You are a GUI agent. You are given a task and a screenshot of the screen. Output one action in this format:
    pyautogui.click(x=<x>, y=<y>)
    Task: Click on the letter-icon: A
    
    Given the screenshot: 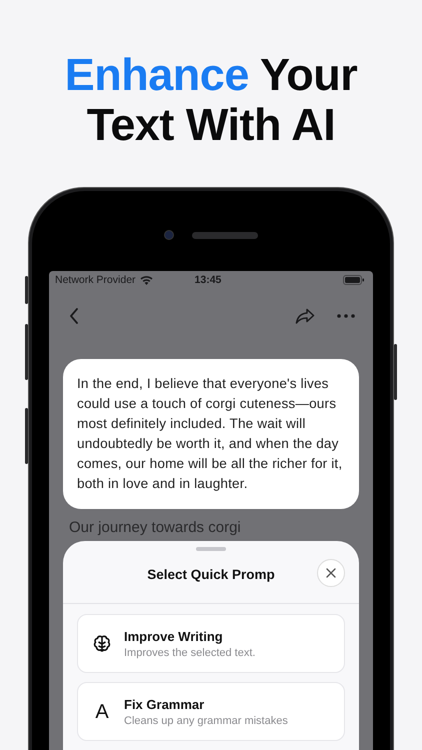 What is the action you would take?
    pyautogui.click(x=102, y=712)
    